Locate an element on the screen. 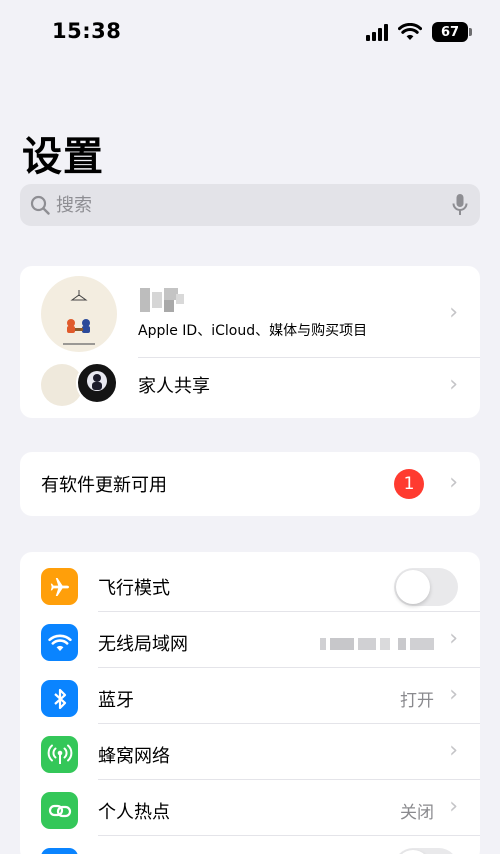 The image size is (500, 854). airplane-mode-label: 飞行模式 is located at coordinates (134, 588).